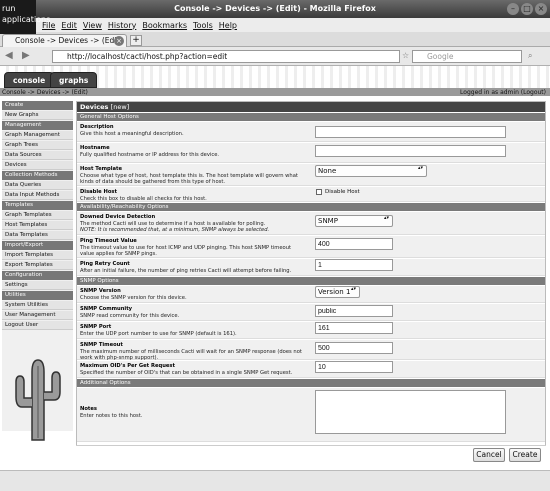 This screenshot has width=550, height=491. Describe the element at coordinates (354, 244) in the screenshot. I see `ping-timeout-field` at that location.